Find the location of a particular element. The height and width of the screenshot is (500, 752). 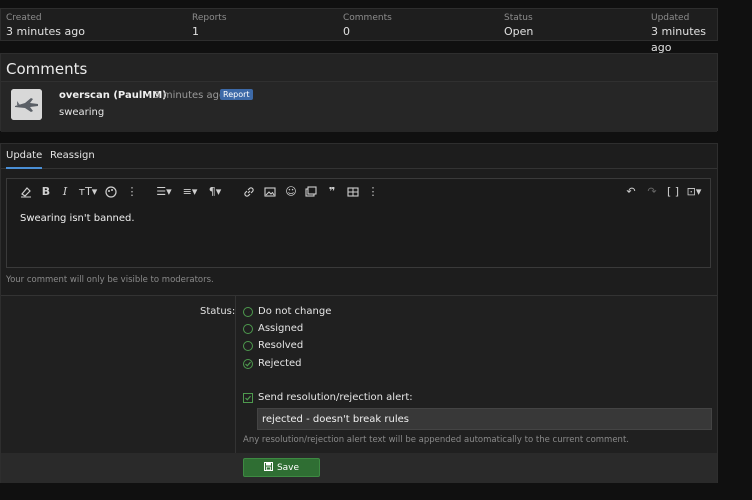

send-alert-label: Send resolution/rejection alert: is located at coordinates (335, 397).